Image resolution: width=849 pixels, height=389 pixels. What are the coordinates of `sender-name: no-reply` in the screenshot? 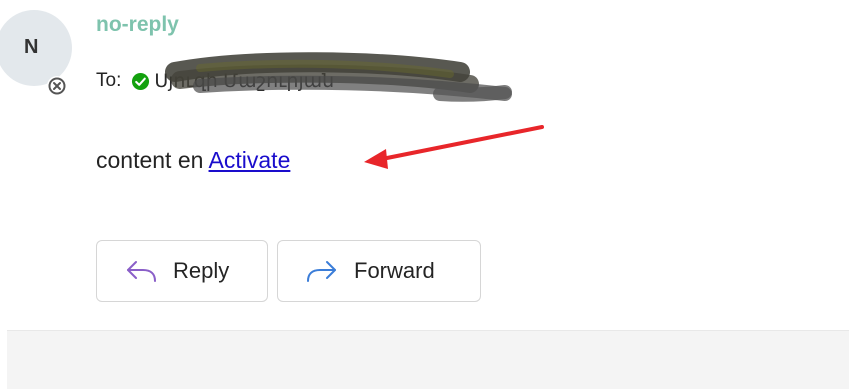 It's located at (137, 25).